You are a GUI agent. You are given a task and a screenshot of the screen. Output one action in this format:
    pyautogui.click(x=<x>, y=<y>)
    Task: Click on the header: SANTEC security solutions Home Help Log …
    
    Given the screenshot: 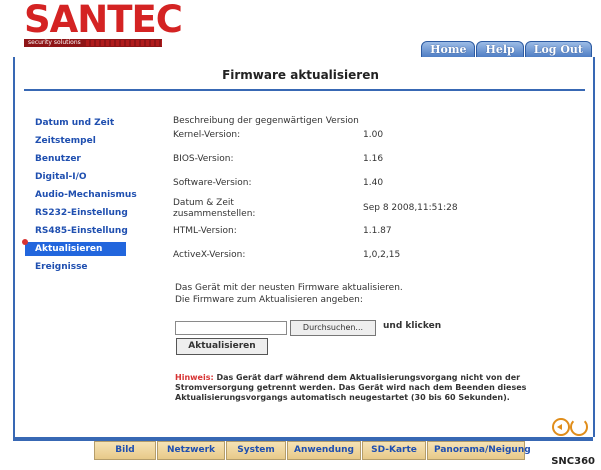 What is the action you would take?
    pyautogui.click(x=300, y=29)
    